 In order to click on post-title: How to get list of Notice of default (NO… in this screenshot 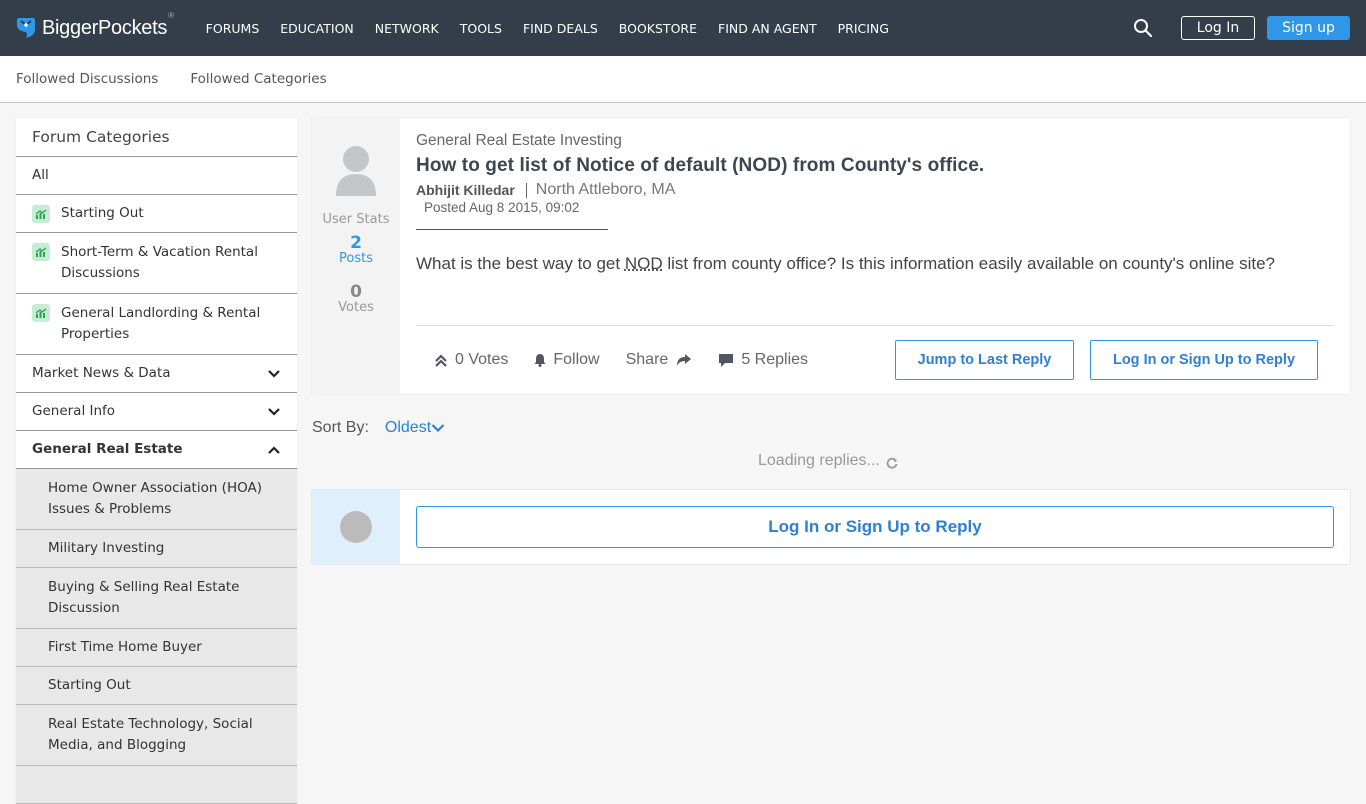, I will do `click(700, 165)`.